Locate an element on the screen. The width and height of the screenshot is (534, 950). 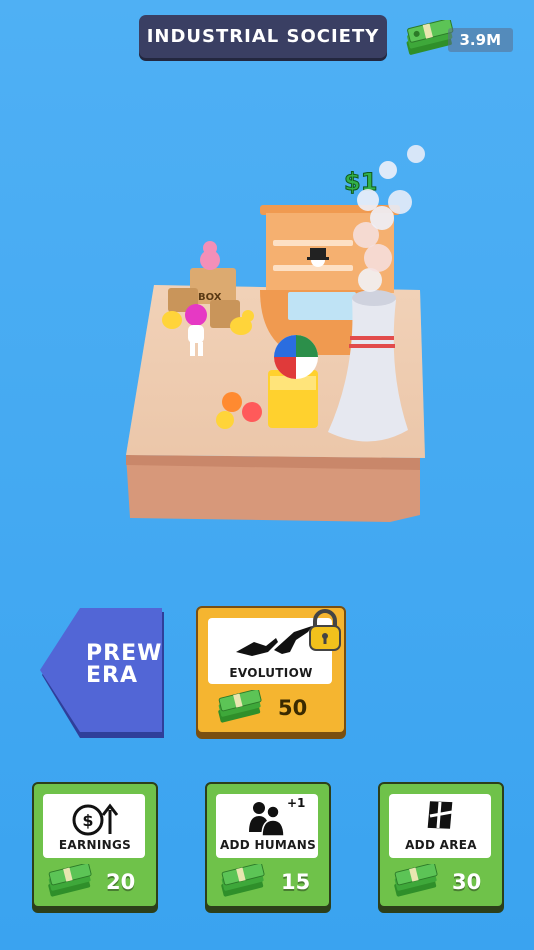
add-humans-price: 15 is located at coordinates (296, 882).